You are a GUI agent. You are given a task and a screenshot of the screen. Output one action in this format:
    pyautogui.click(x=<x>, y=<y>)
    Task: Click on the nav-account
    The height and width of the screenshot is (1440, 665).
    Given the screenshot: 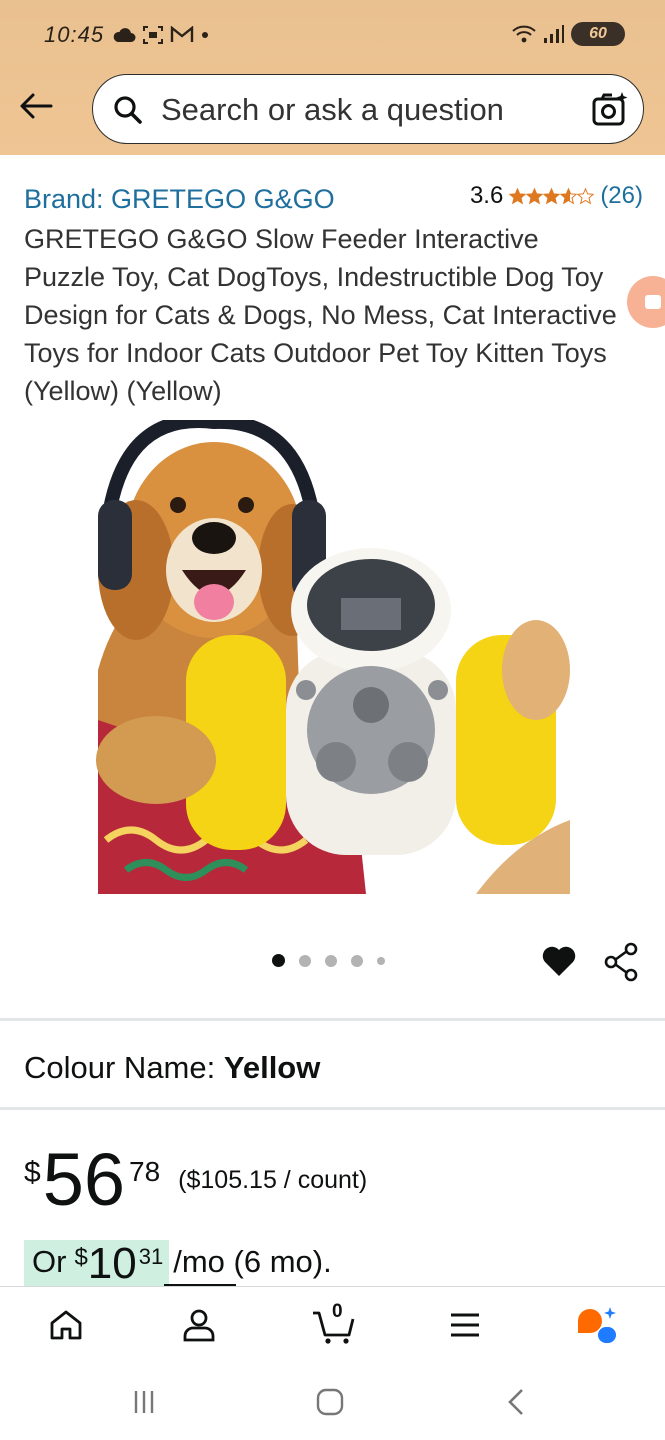 What is the action you would take?
    pyautogui.click(x=199, y=1325)
    